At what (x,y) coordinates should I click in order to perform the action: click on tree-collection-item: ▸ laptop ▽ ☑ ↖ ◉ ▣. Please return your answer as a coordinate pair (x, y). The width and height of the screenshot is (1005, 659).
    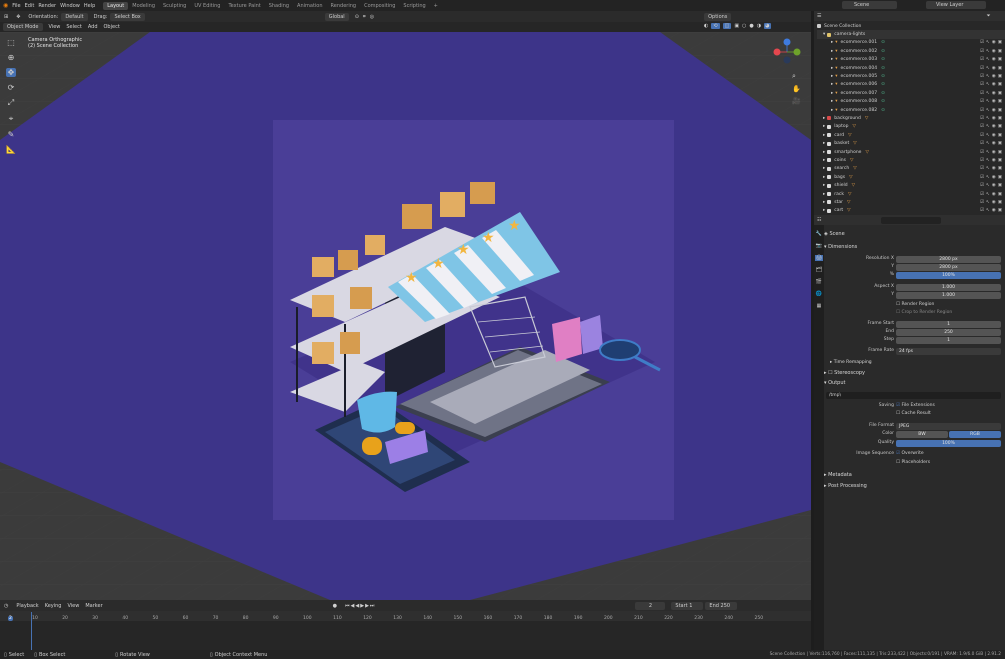
    Looking at the image, I should click on (911, 127).